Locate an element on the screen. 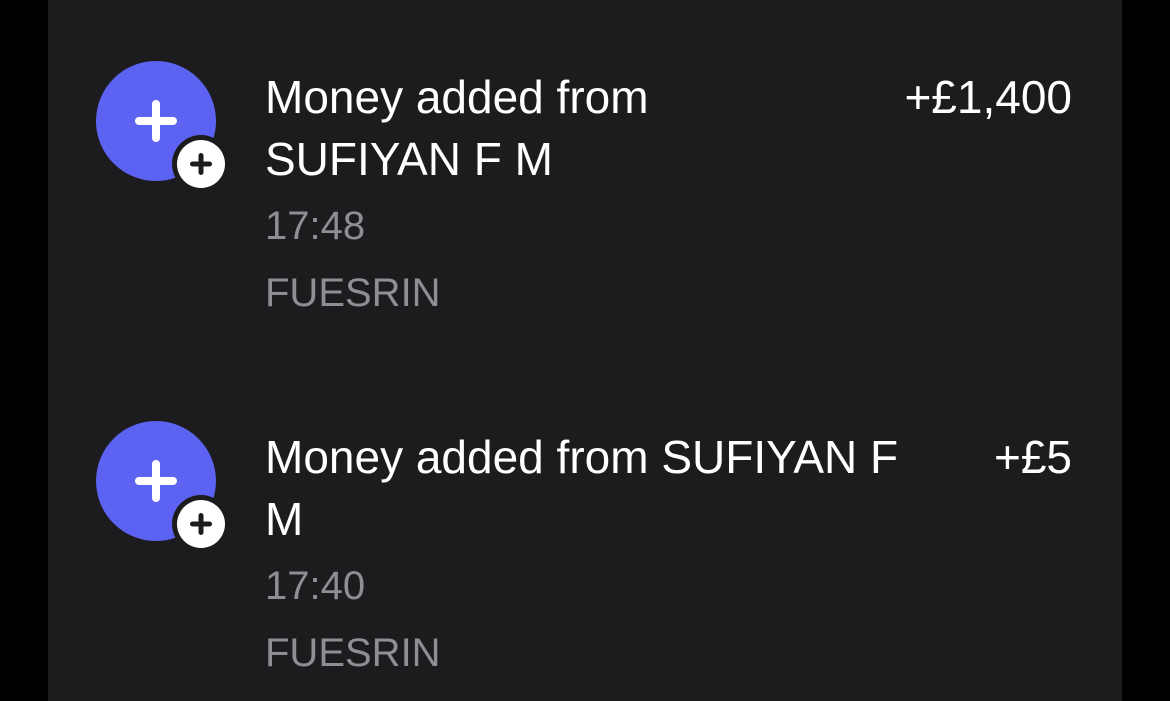 Image resolution: width=1170 pixels, height=701 pixels. transaction-amount: +£5 is located at coordinates (1032, 457).